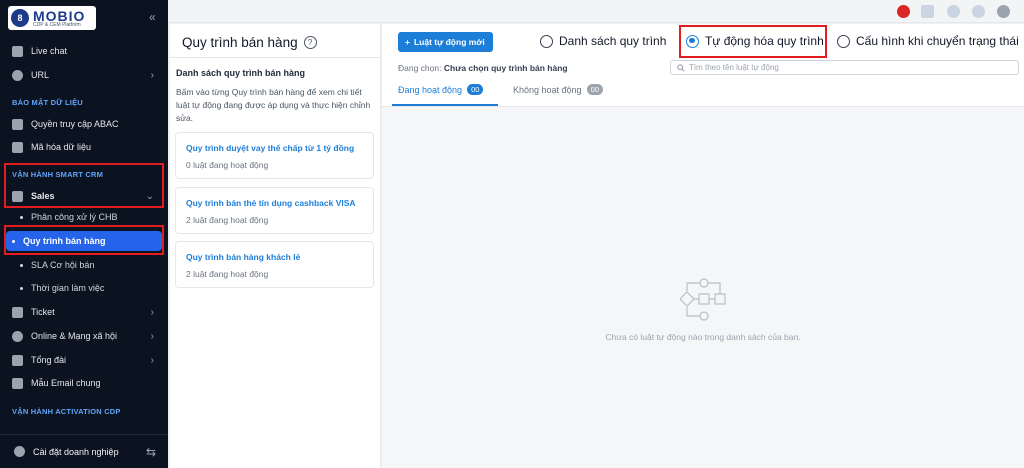  What do you see at coordinates (243, 257) in the screenshot?
I see `process-card-title: Quy trình bán hàng khách lẻ` at bounding box center [243, 257].